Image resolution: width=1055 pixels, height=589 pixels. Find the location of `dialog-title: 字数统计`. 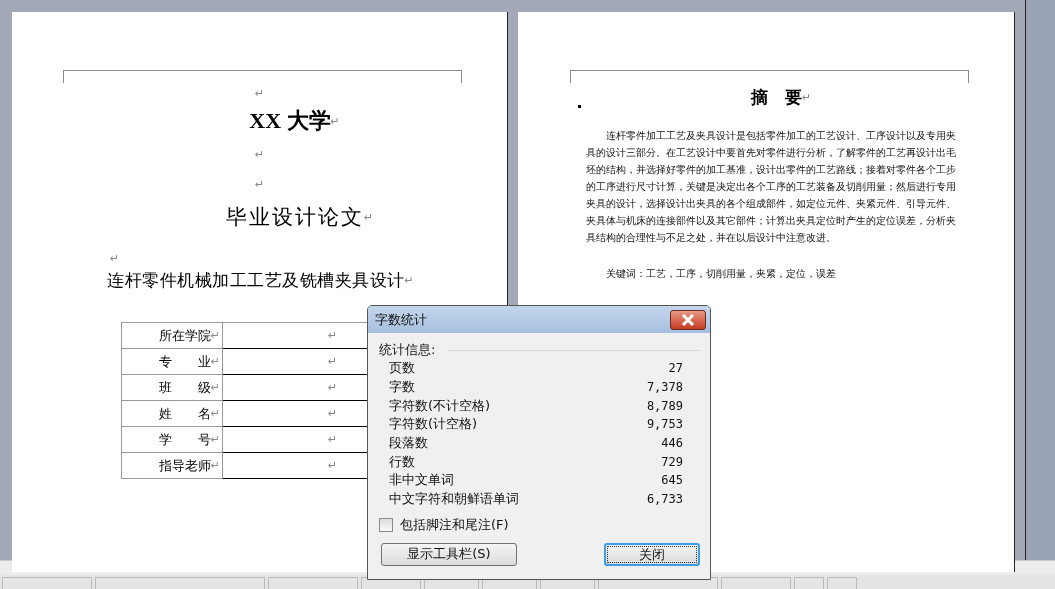

dialog-title: 字数统计 is located at coordinates (401, 319).